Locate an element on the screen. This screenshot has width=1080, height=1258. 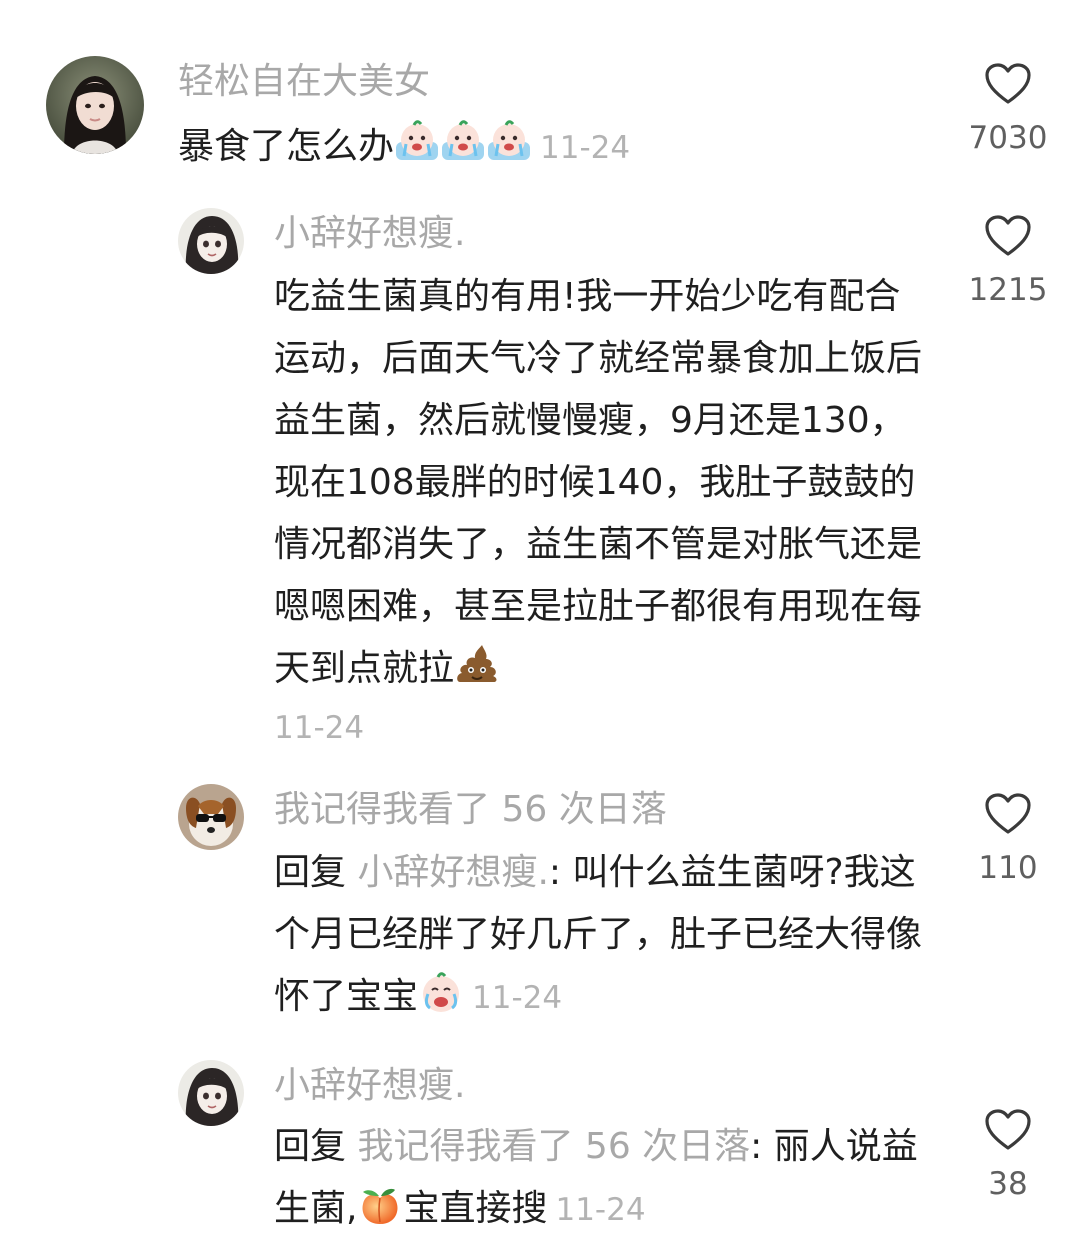
photo-avatar-girl-icon is located at coordinates (95, 105).